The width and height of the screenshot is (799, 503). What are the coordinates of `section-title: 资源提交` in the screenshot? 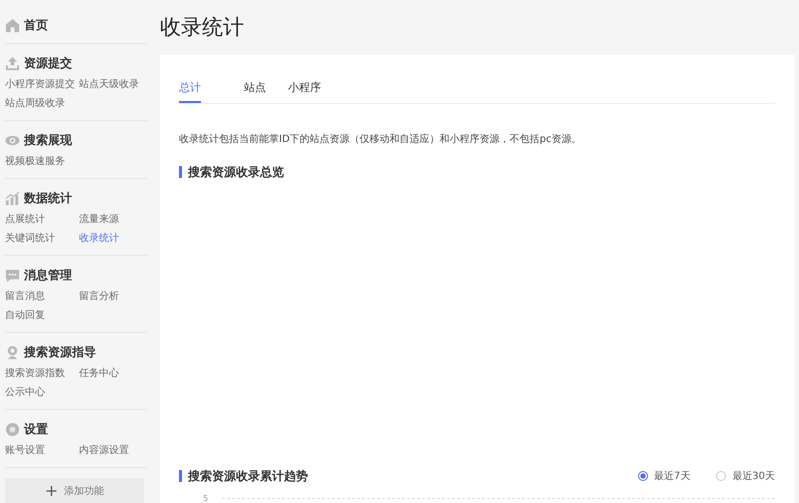 It's located at (48, 63).